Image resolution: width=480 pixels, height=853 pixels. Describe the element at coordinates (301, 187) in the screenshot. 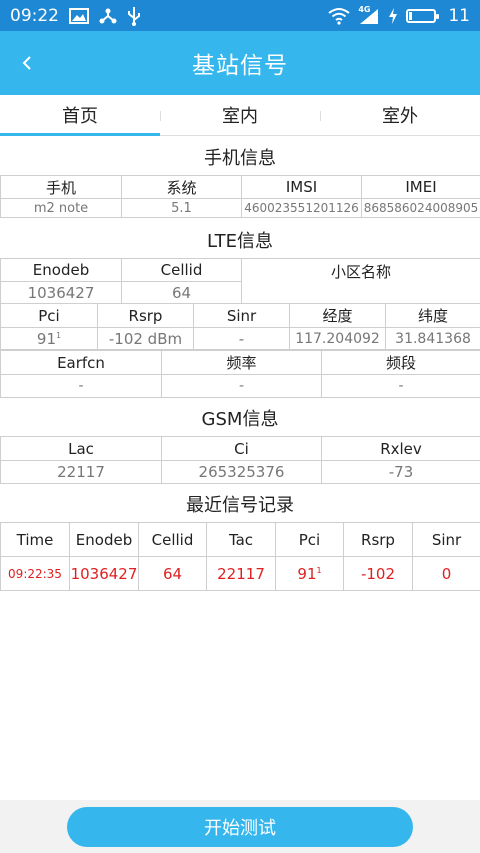

I see `table-header-cell: IMSI` at that location.